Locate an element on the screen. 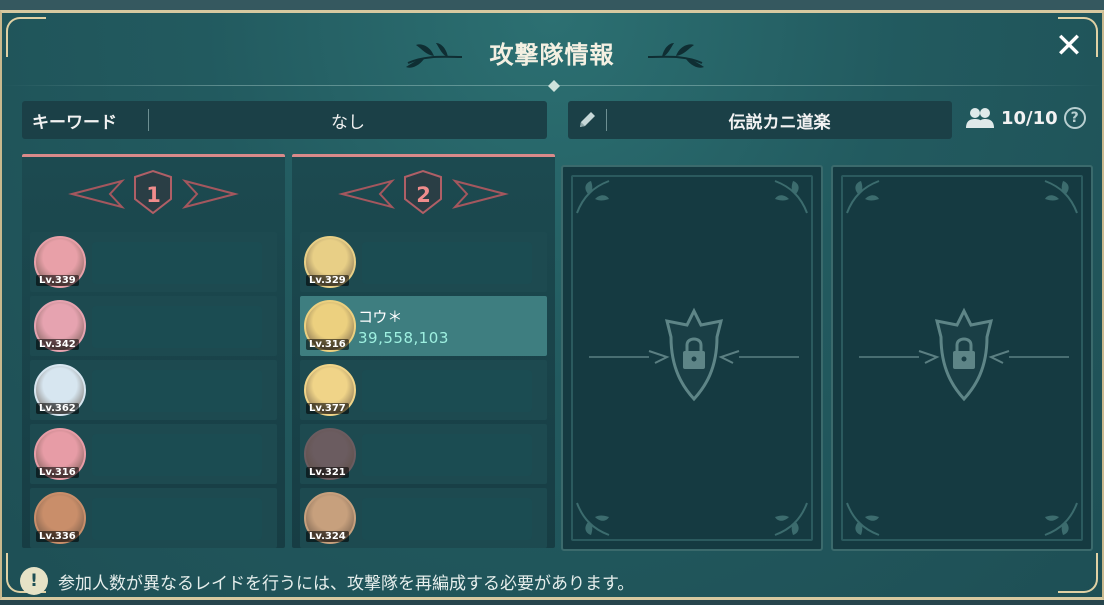 This screenshot has height=605, width=1104. close-button: ✕ is located at coordinates (1069, 47).